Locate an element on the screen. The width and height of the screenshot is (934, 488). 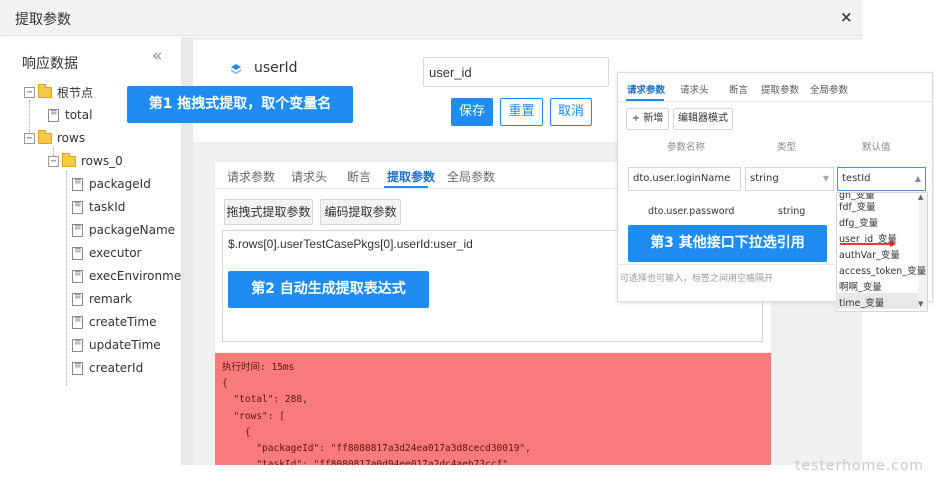
tab-request-headers: 请求头 is located at coordinates (309, 176).